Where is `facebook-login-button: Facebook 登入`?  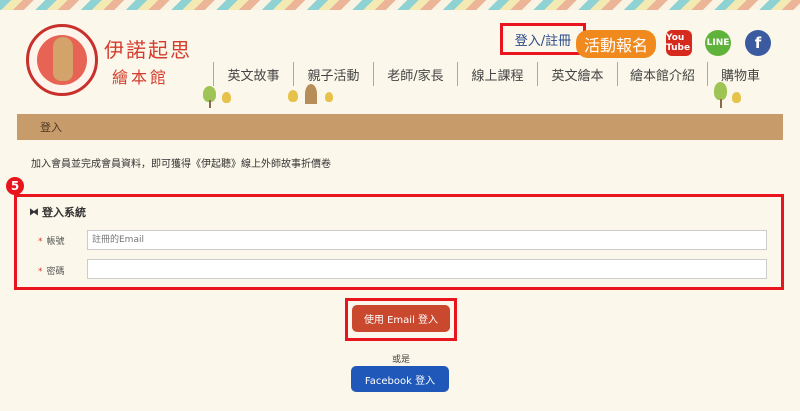
facebook-login-button: Facebook 登入 is located at coordinates (400, 379).